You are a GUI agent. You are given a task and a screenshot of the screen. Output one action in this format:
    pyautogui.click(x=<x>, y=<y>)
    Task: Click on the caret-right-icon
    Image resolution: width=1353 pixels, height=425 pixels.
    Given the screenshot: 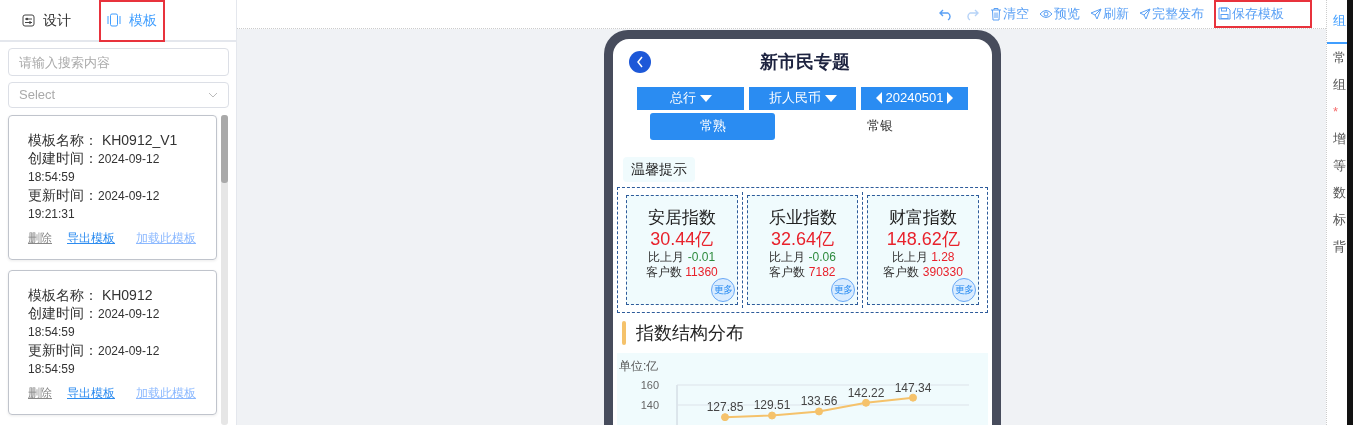 What is the action you would take?
    pyautogui.click(x=950, y=98)
    